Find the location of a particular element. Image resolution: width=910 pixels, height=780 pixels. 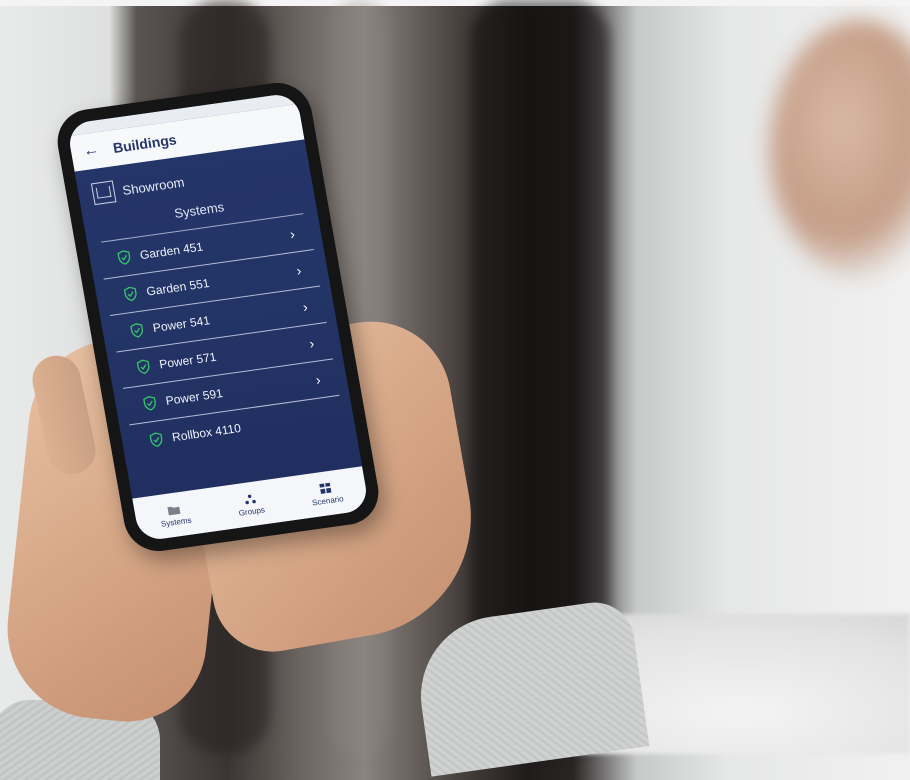

top-strip is located at coordinates (455, 3).